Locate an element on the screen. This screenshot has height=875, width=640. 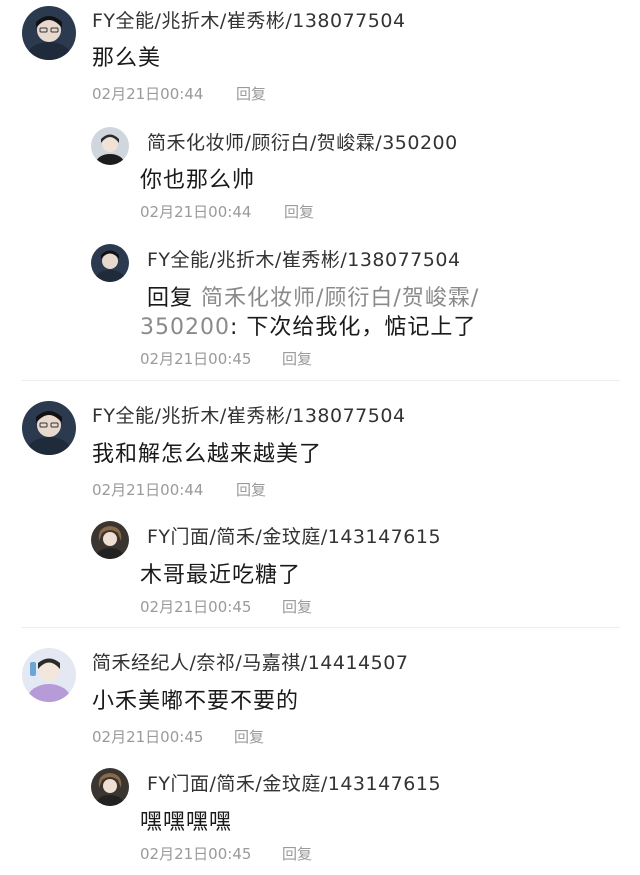
reply-text-line: 350200: 下次给我化，惦记上了 is located at coordinates (308, 325).